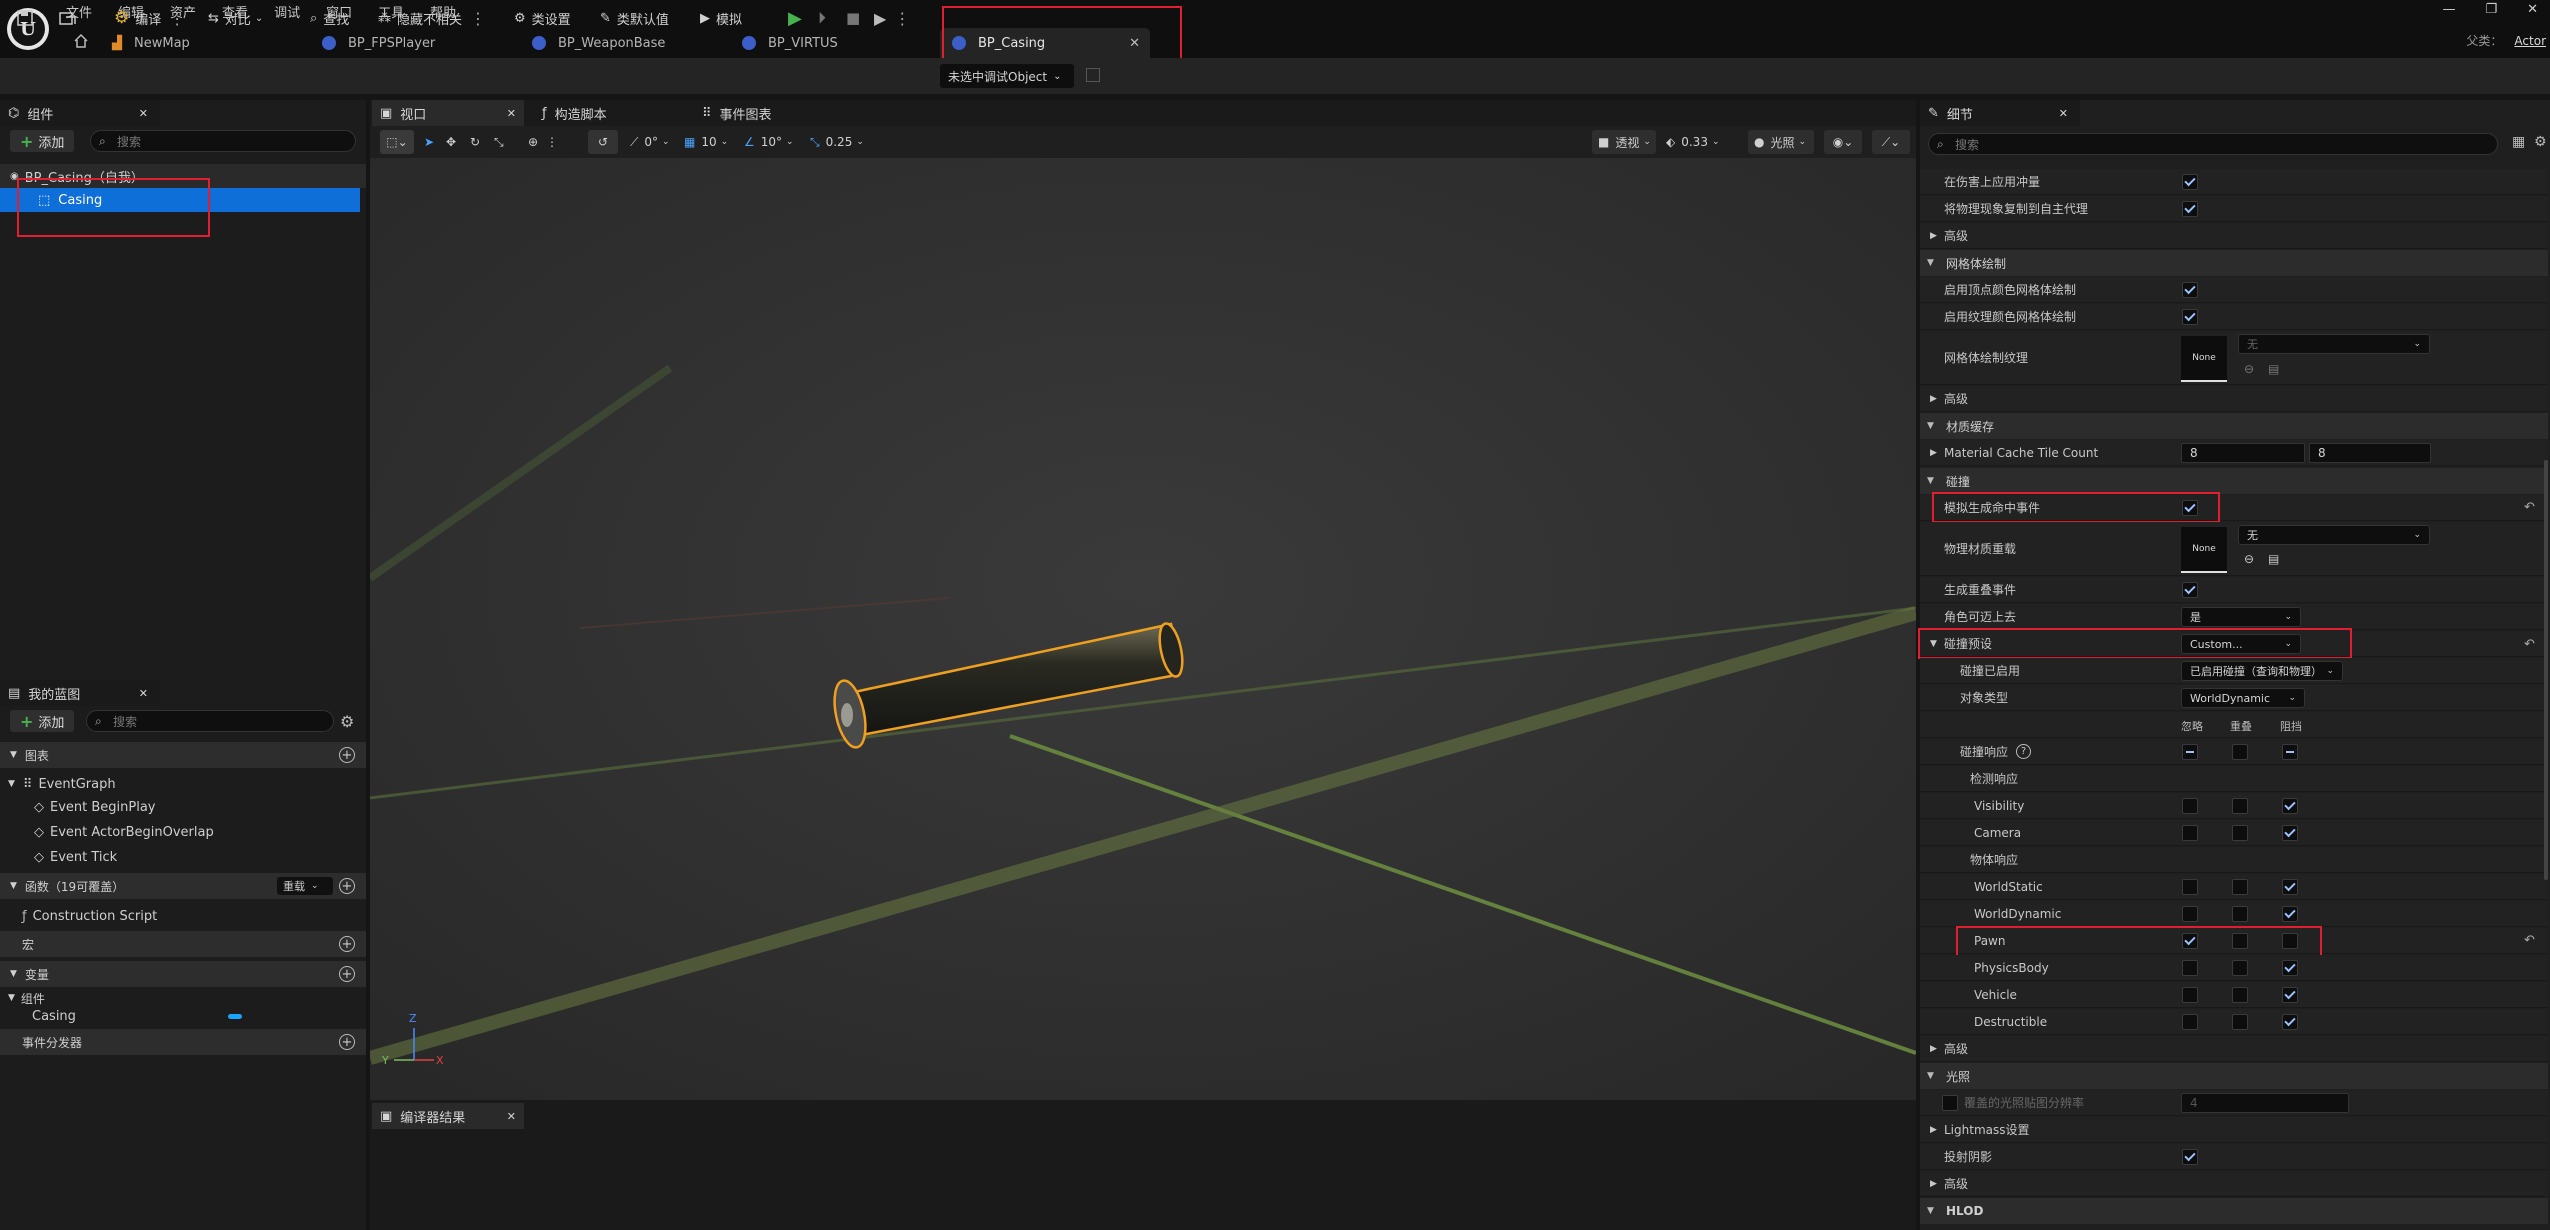 This screenshot has width=2550, height=1230. Describe the element at coordinates (2518, 142) in the screenshot. I see `table-view-icon: ▦` at that location.